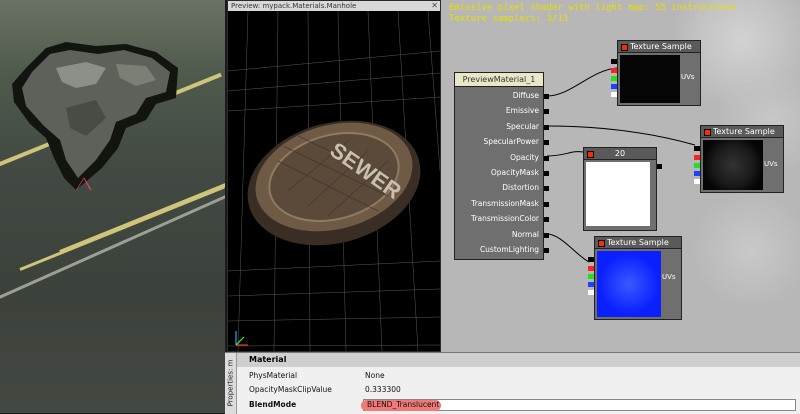 The height and width of the screenshot is (414, 800). What do you see at coordinates (434, 6) in the screenshot?
I see `close-icon: ✕` at bounding box center [434, 6].